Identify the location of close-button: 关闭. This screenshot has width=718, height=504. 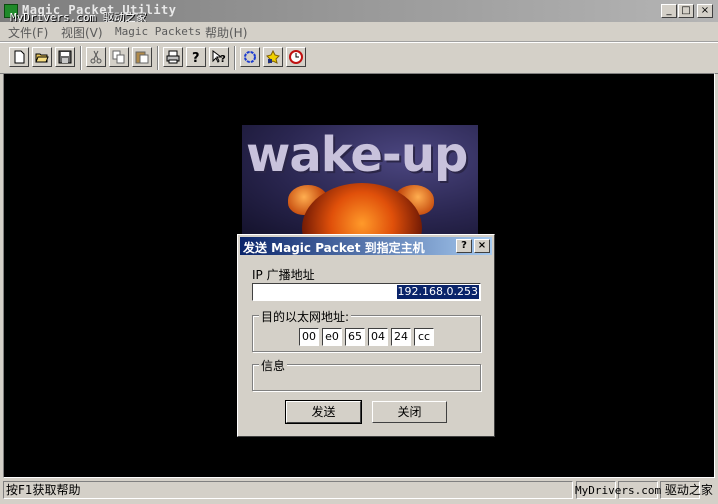
(409, 412).